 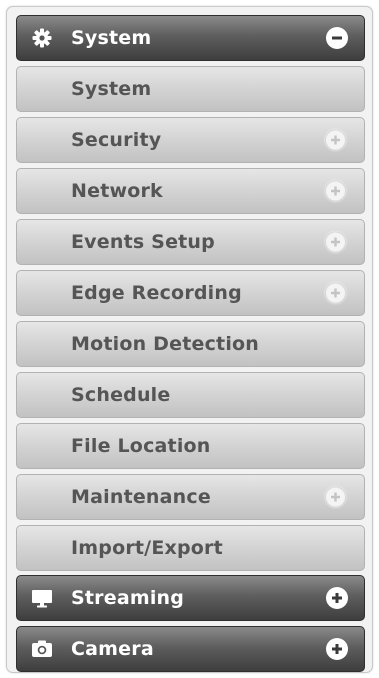 I want to click on menu-item-edge-recording: Edge Recording, so click(x=190, y=293).